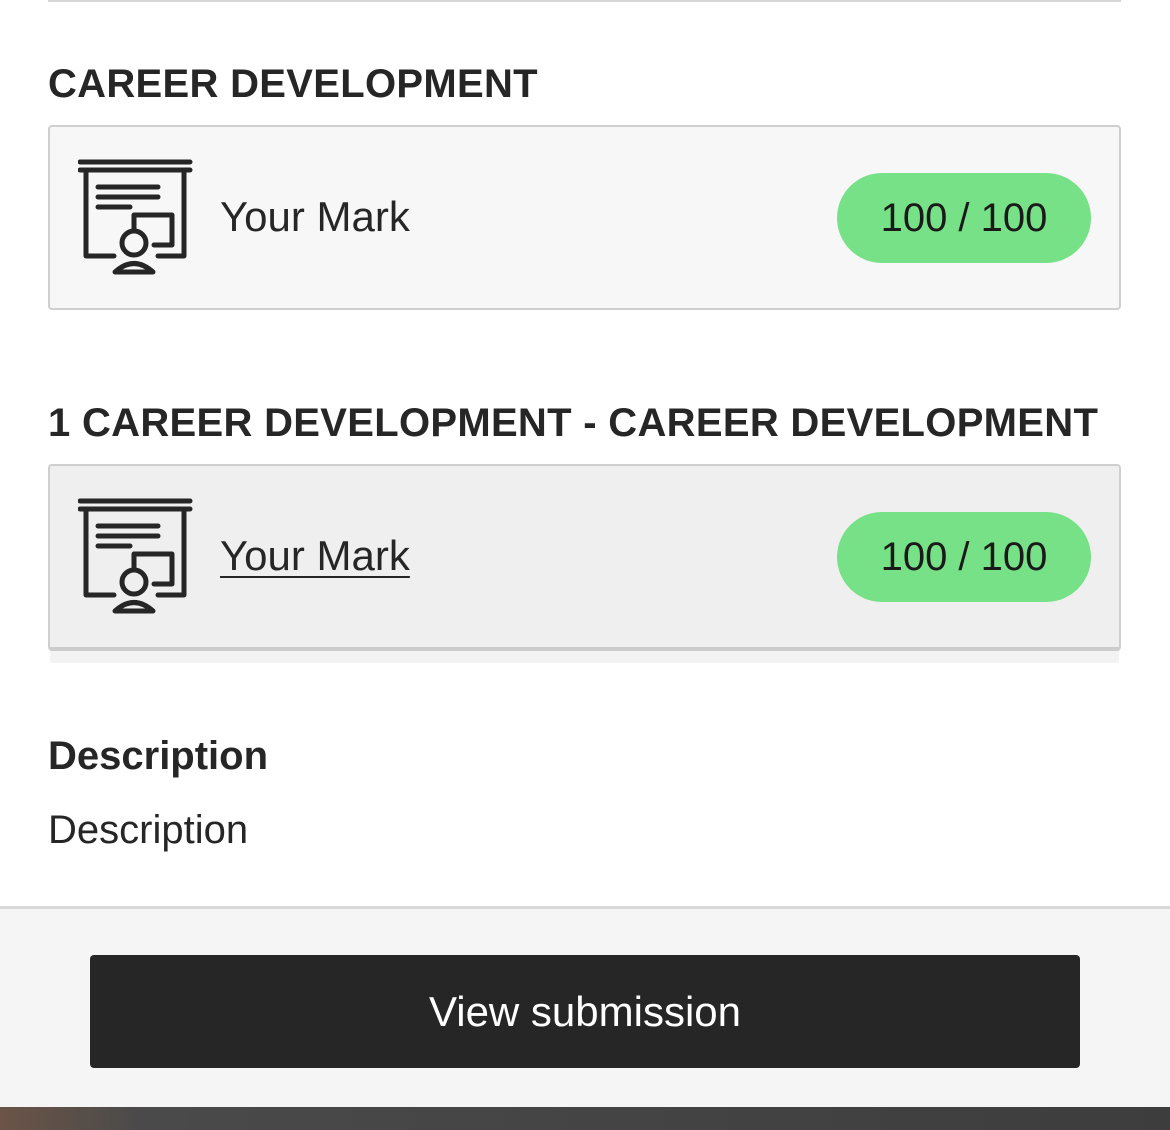 Image resolution: width=1170 pixels, height=1130 pixels. I want to click on section-heading-career-development: CAREER DEVELOPMENT, so click(293, 84).